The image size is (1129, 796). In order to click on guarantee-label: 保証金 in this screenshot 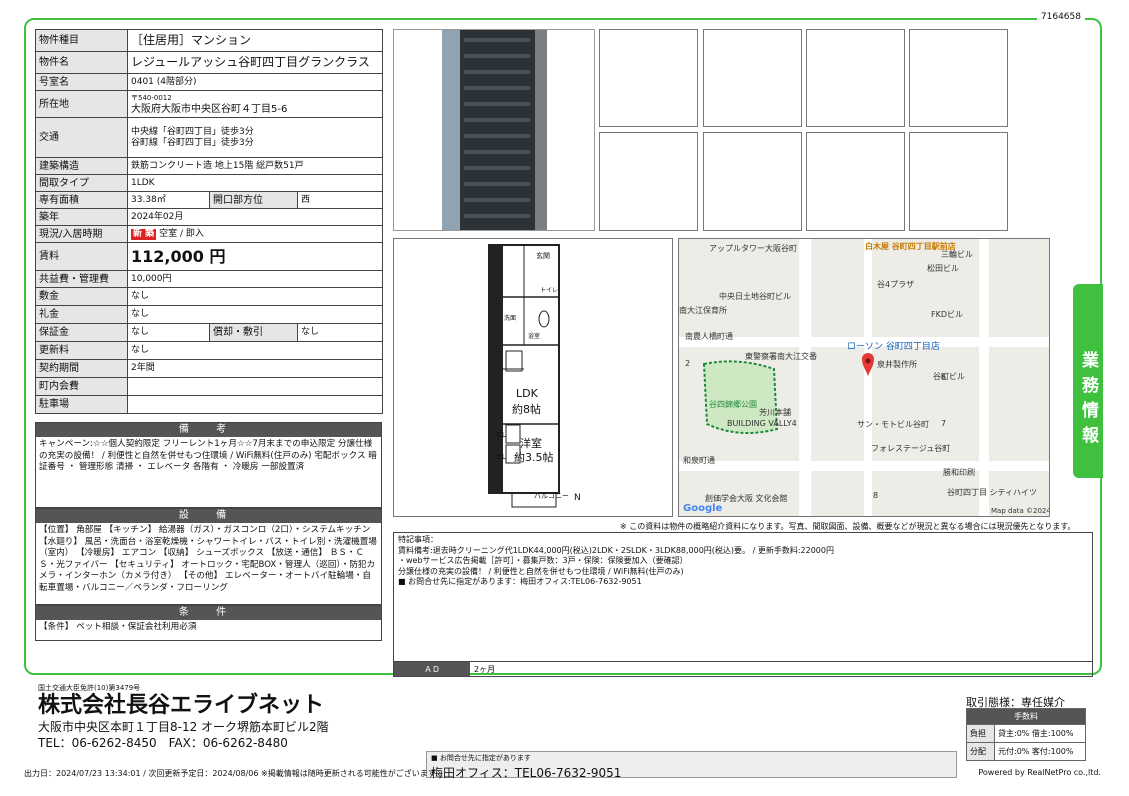, I will do `click(81, 332)`.